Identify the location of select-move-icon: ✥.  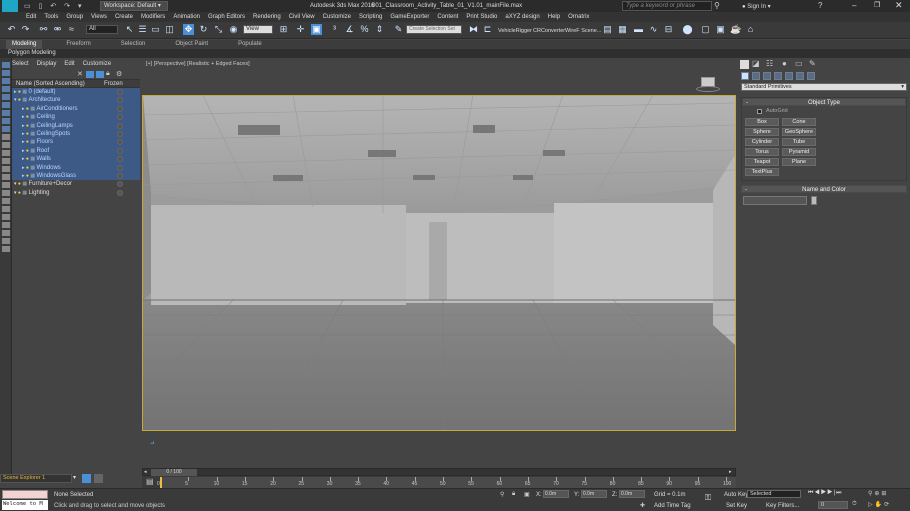
(188, 29).